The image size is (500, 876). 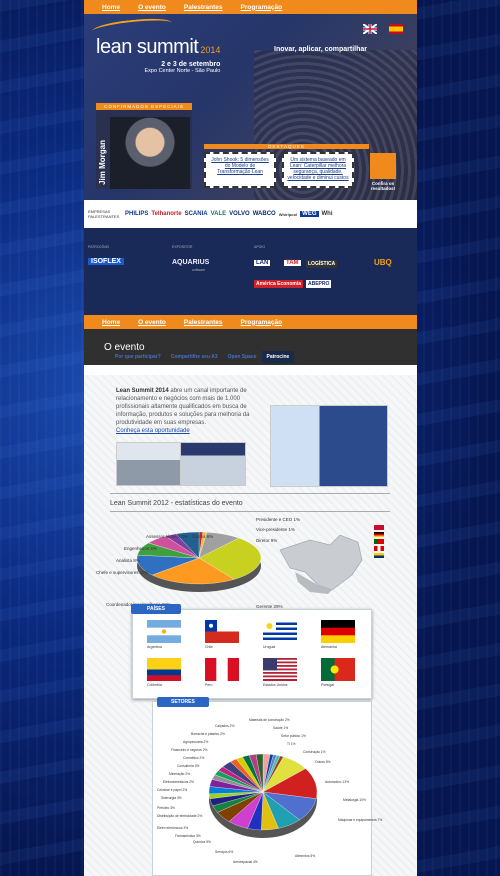 I want to click on countries-title: PAÍSES, so click(x=156, y=609).